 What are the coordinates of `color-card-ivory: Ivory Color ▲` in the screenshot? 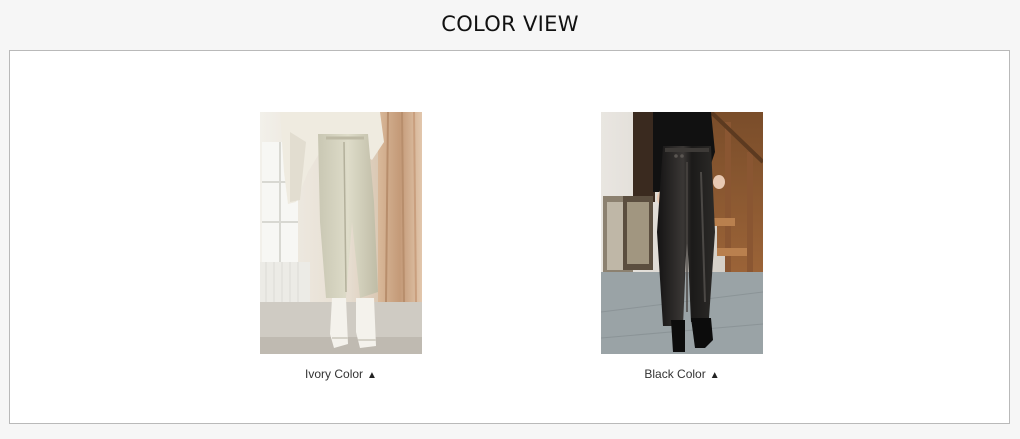 It's located at (341, 246).